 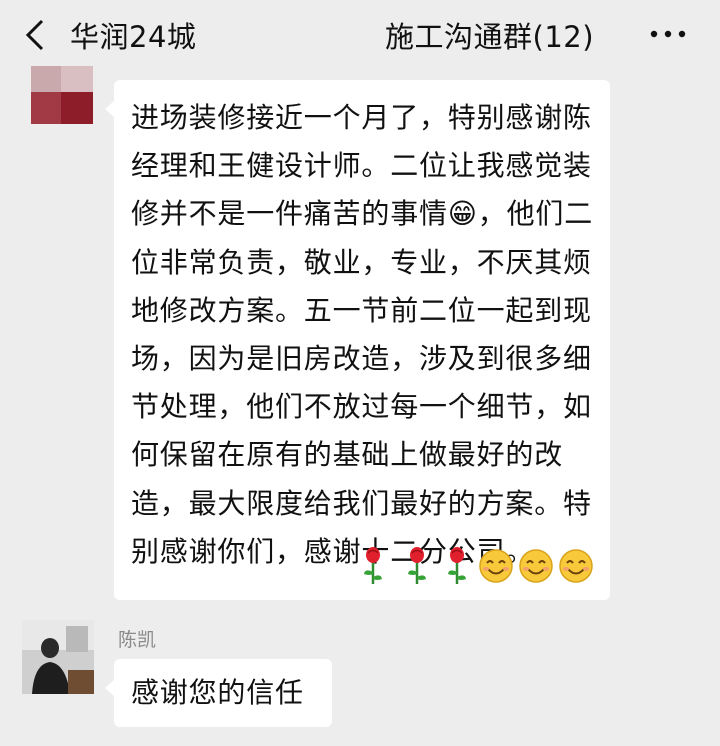 I want to click on message-bubble: 感谢您的信任, so click(x=218, y=693).